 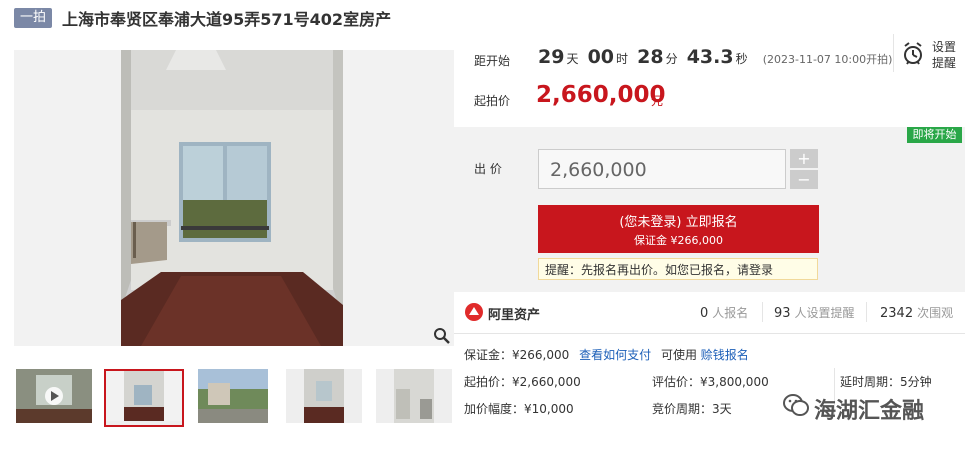 I want to click on bid-increase-button: +, so click(x=804, y=158).